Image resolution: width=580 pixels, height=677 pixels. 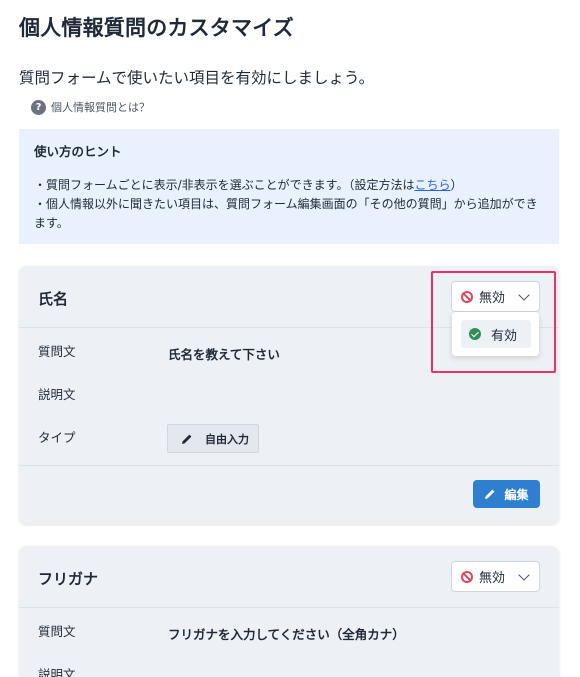 I want to click on type-badge-label: 自由入力, so click(x=227, y=439).